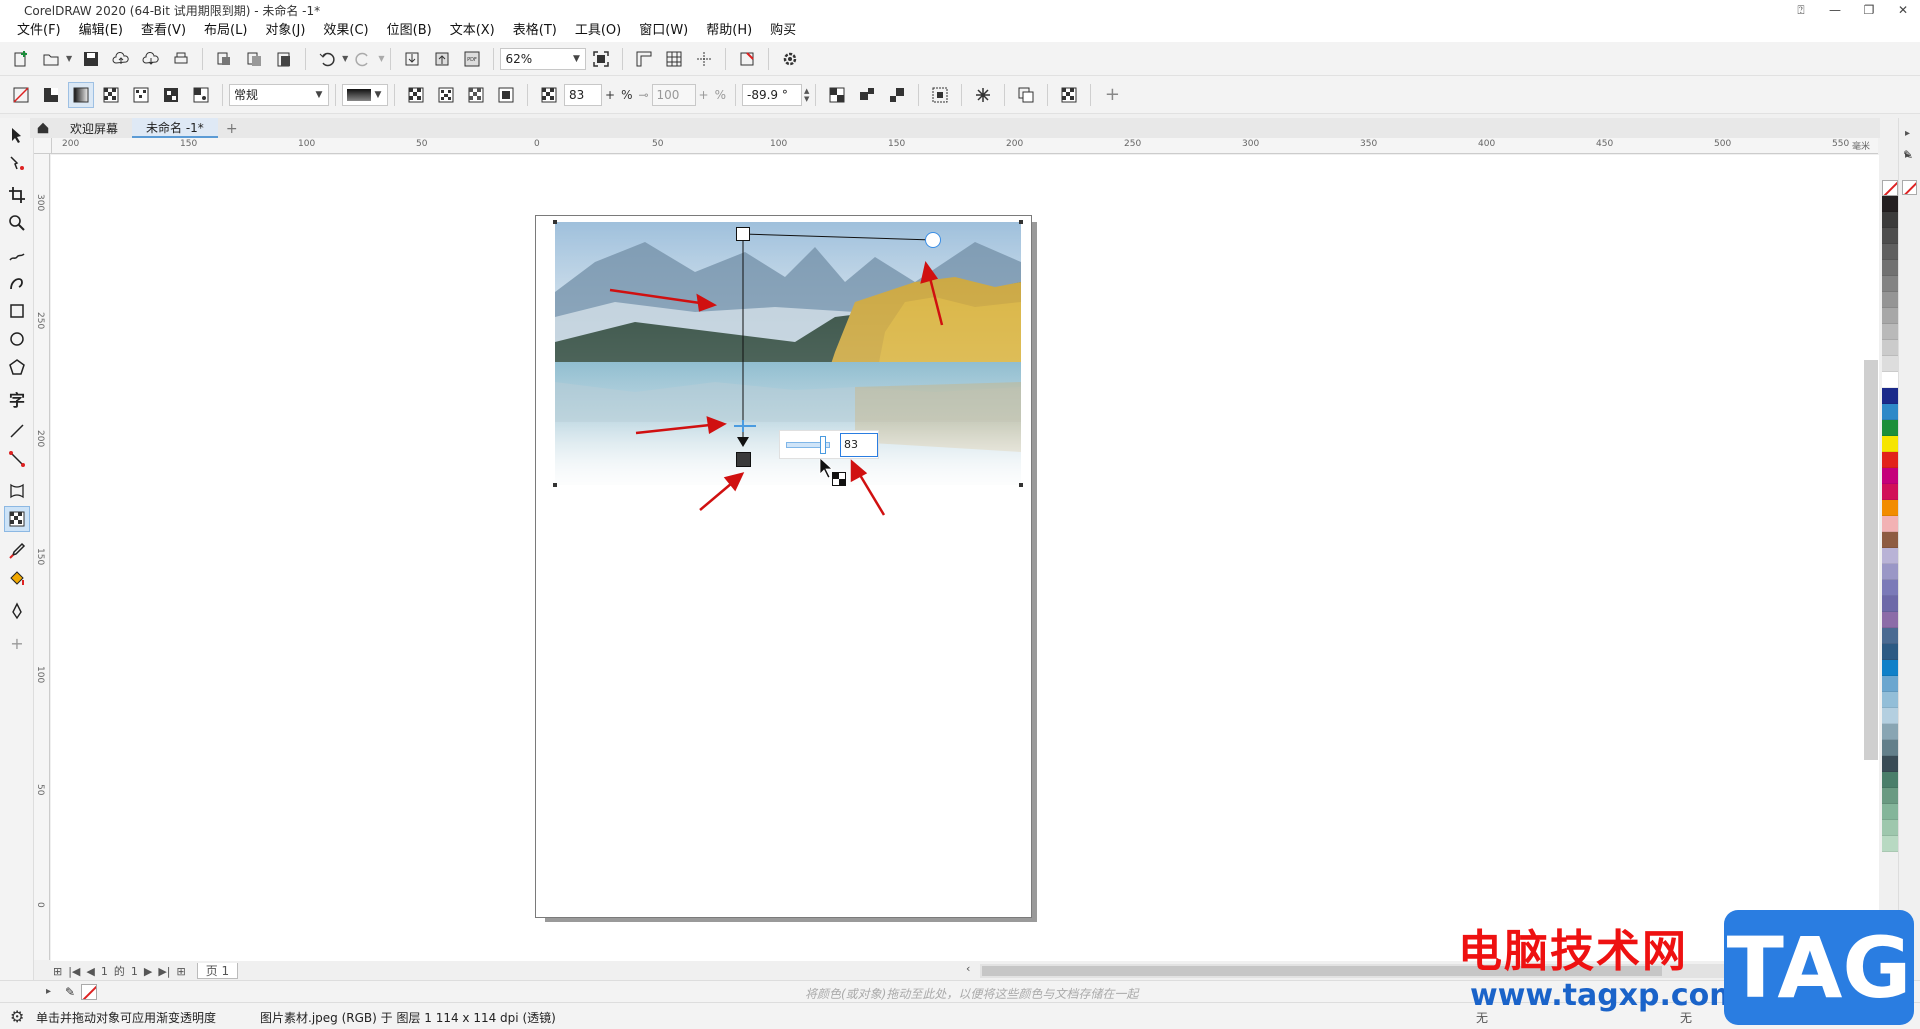 The width and height of the screenshot is (1920, 1029). What do you see at coordinates (17, 311) in the screenshot?
I see `rectangle-tool` at bounding box center [17, 311].